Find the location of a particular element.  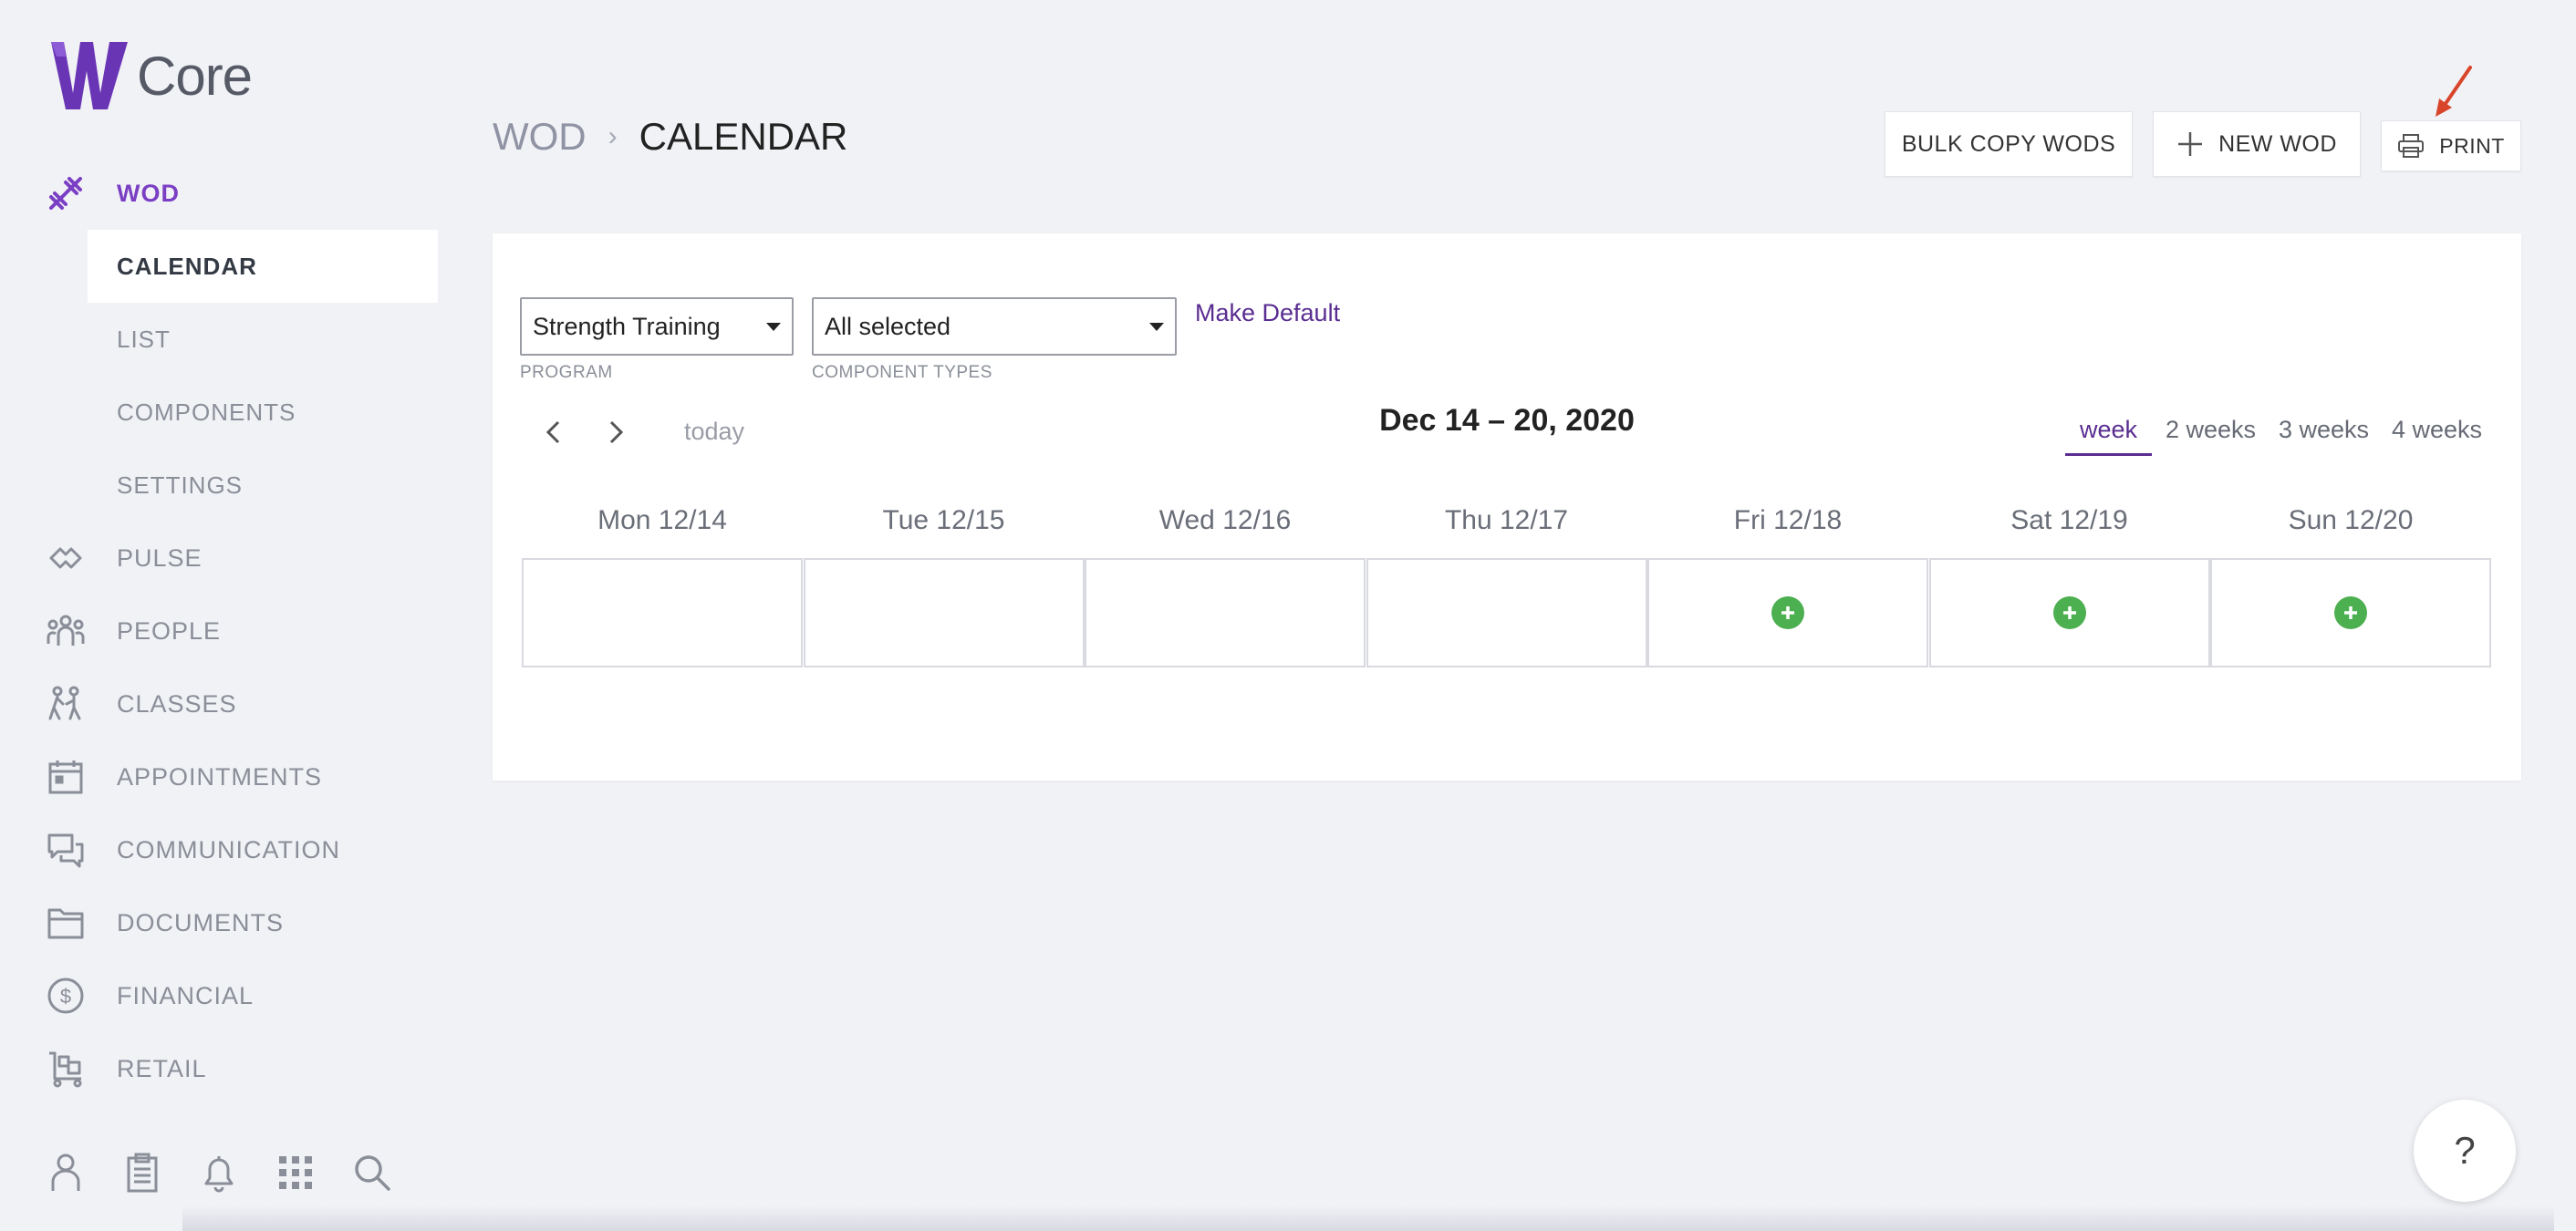

sidebar-subitem-calendar: CALENDAR is located at coordinates (263, 266).